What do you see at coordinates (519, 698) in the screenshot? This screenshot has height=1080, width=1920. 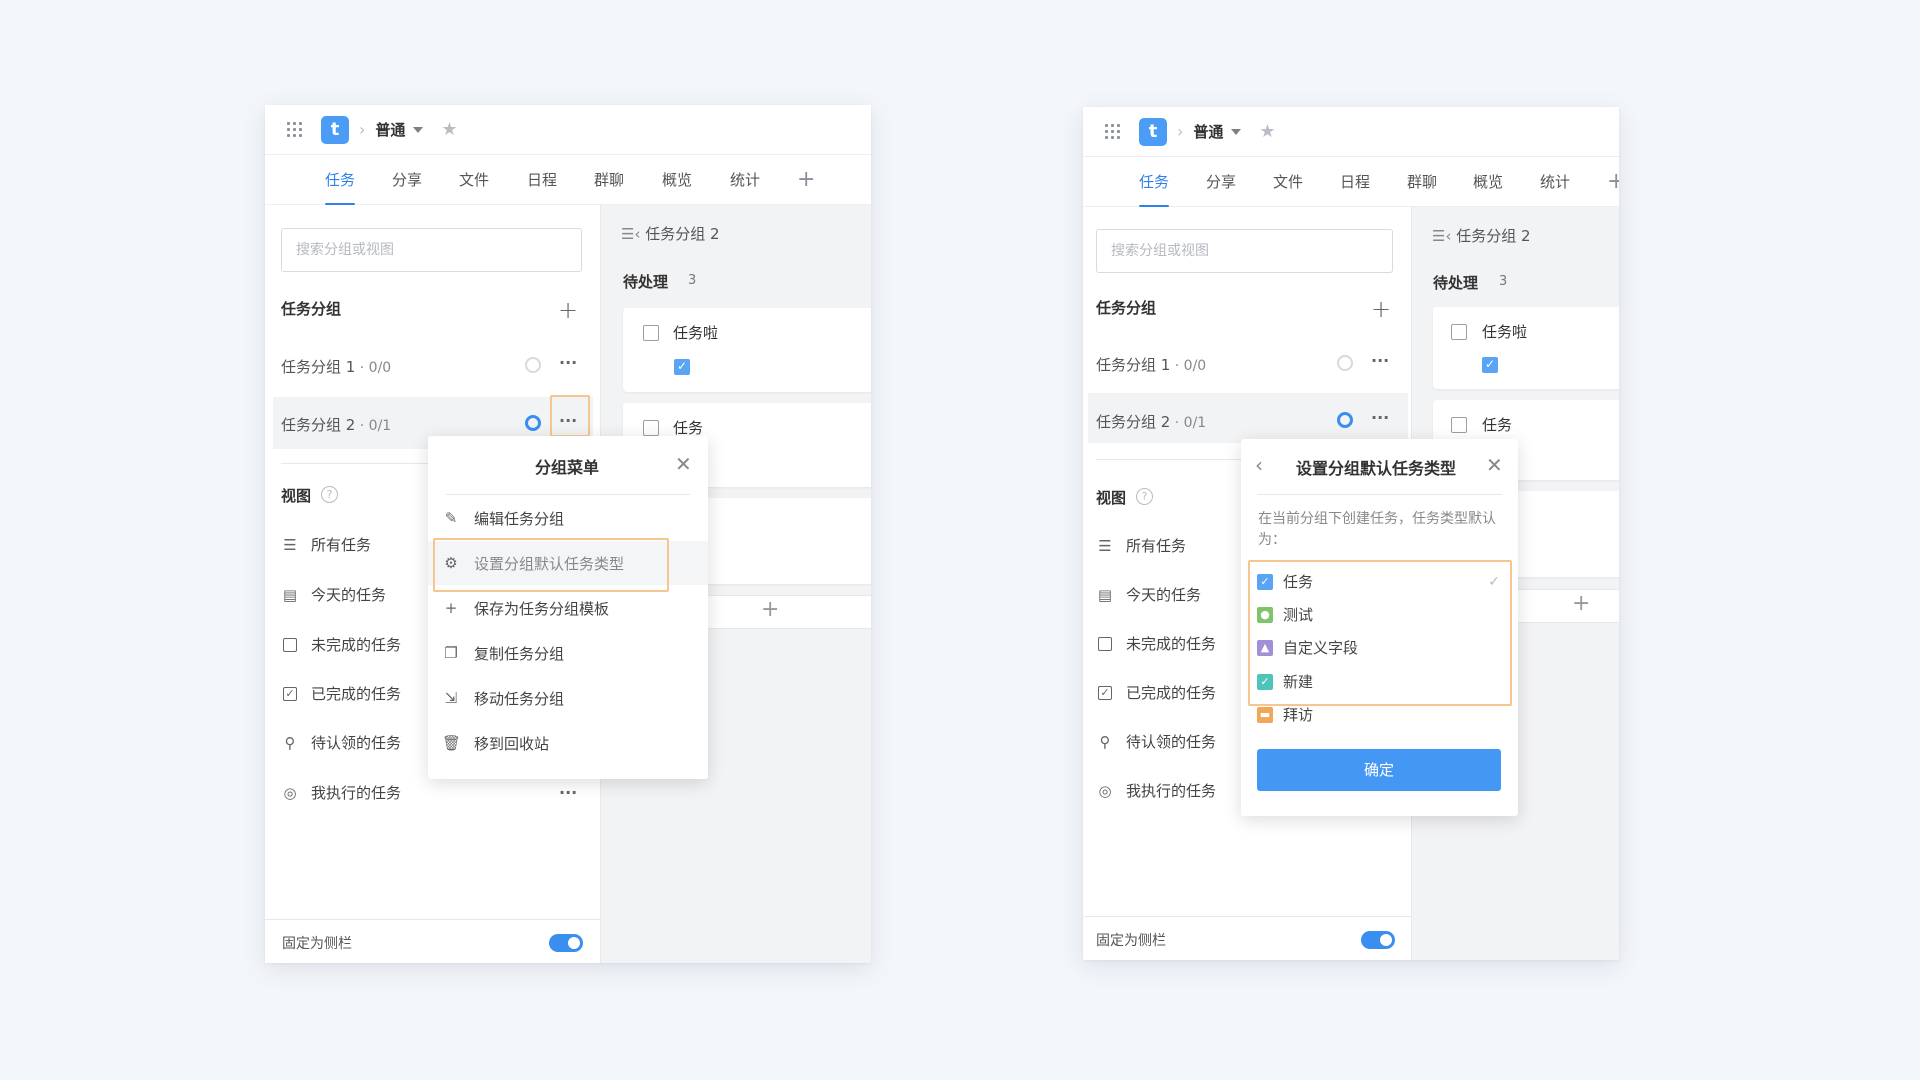 I see `menu-label: 移动任务分组` at bounding box center [519, 698].